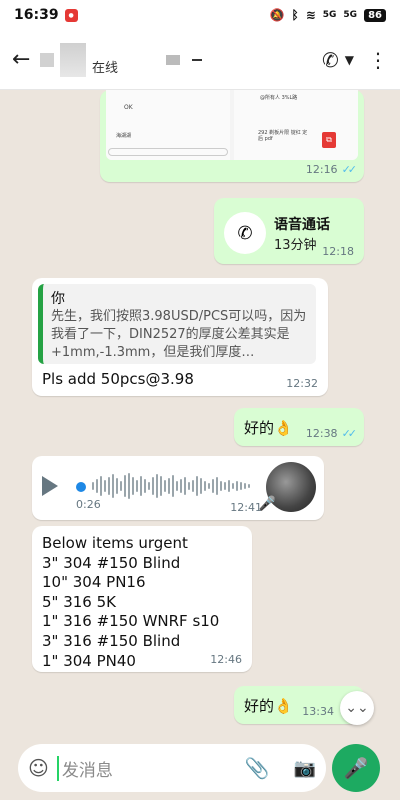 This screenshot has height=800, width=400. Describe the element at coordinates (350, 15) in the screenshot. I see `network-label-2: 5G` at that location.